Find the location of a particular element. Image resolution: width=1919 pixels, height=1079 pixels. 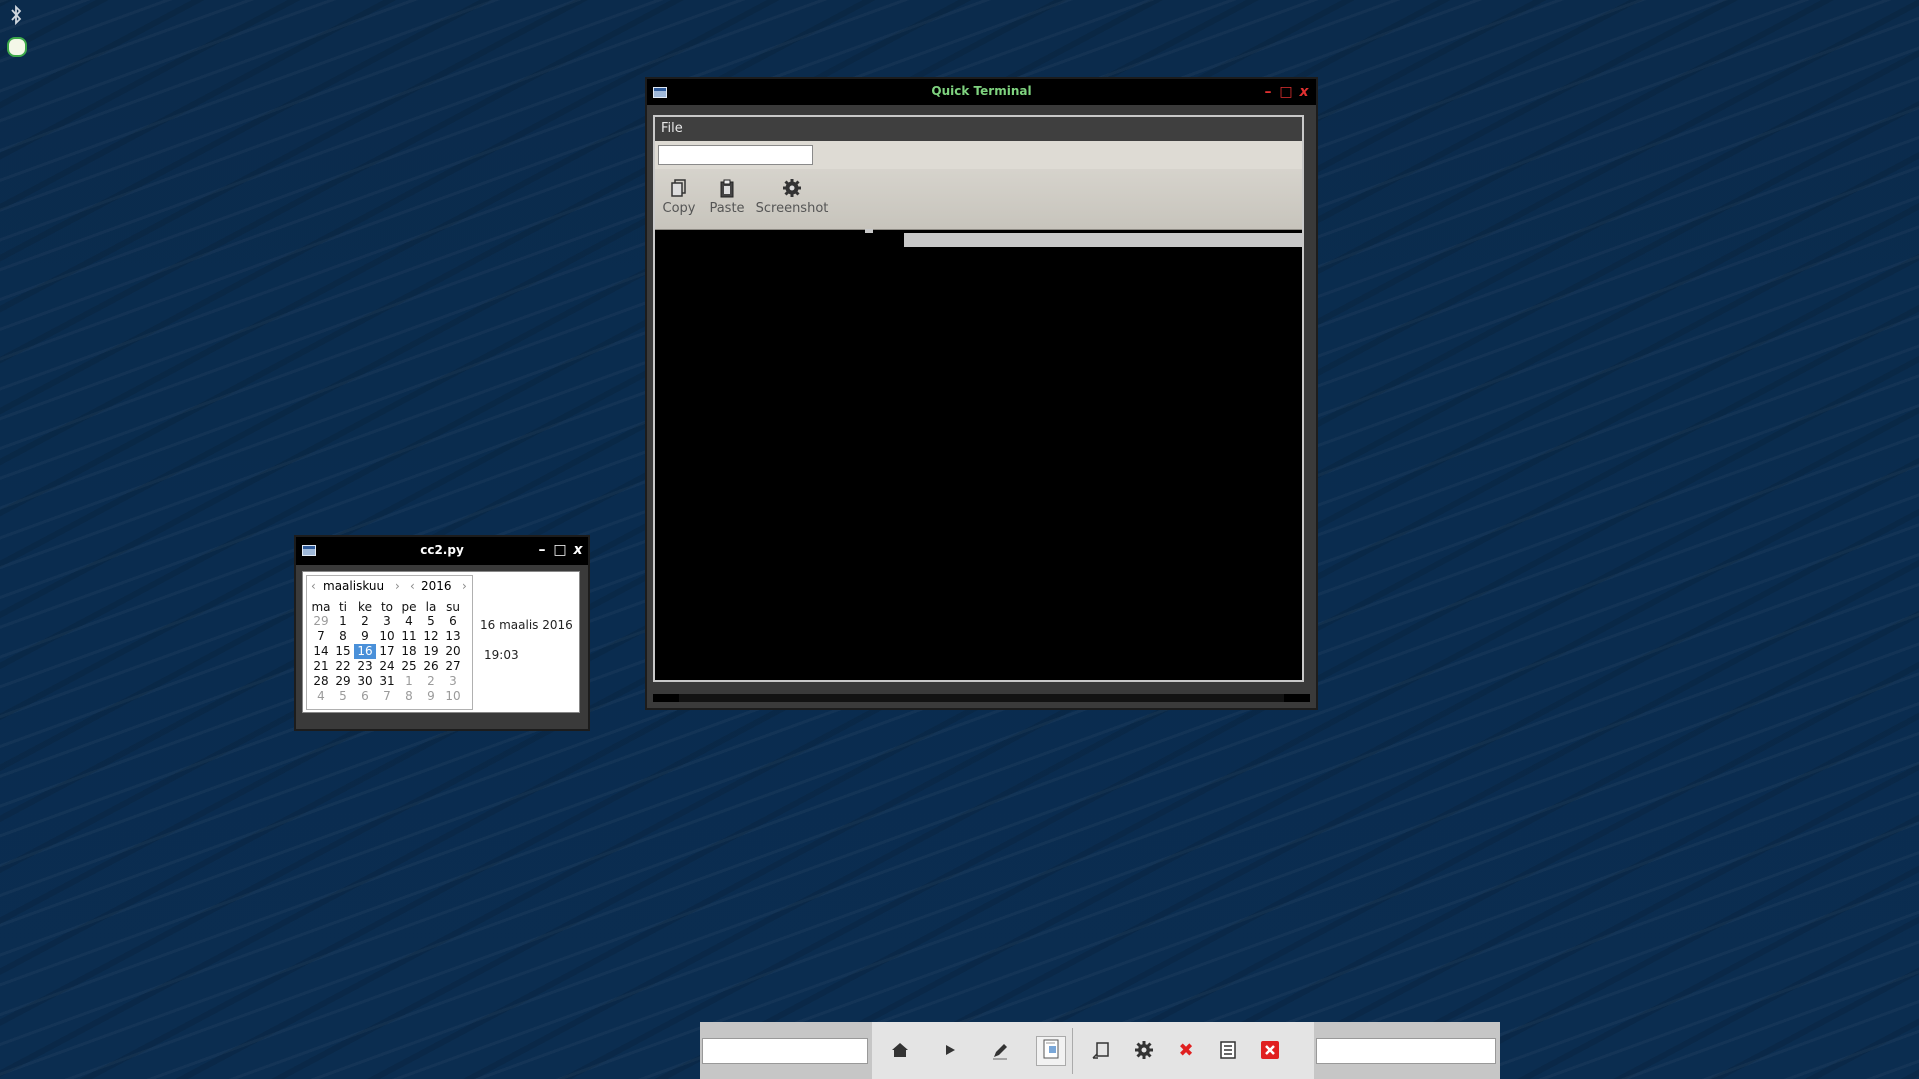

taskbar-right-input is located at coordinates (1406, 1051).